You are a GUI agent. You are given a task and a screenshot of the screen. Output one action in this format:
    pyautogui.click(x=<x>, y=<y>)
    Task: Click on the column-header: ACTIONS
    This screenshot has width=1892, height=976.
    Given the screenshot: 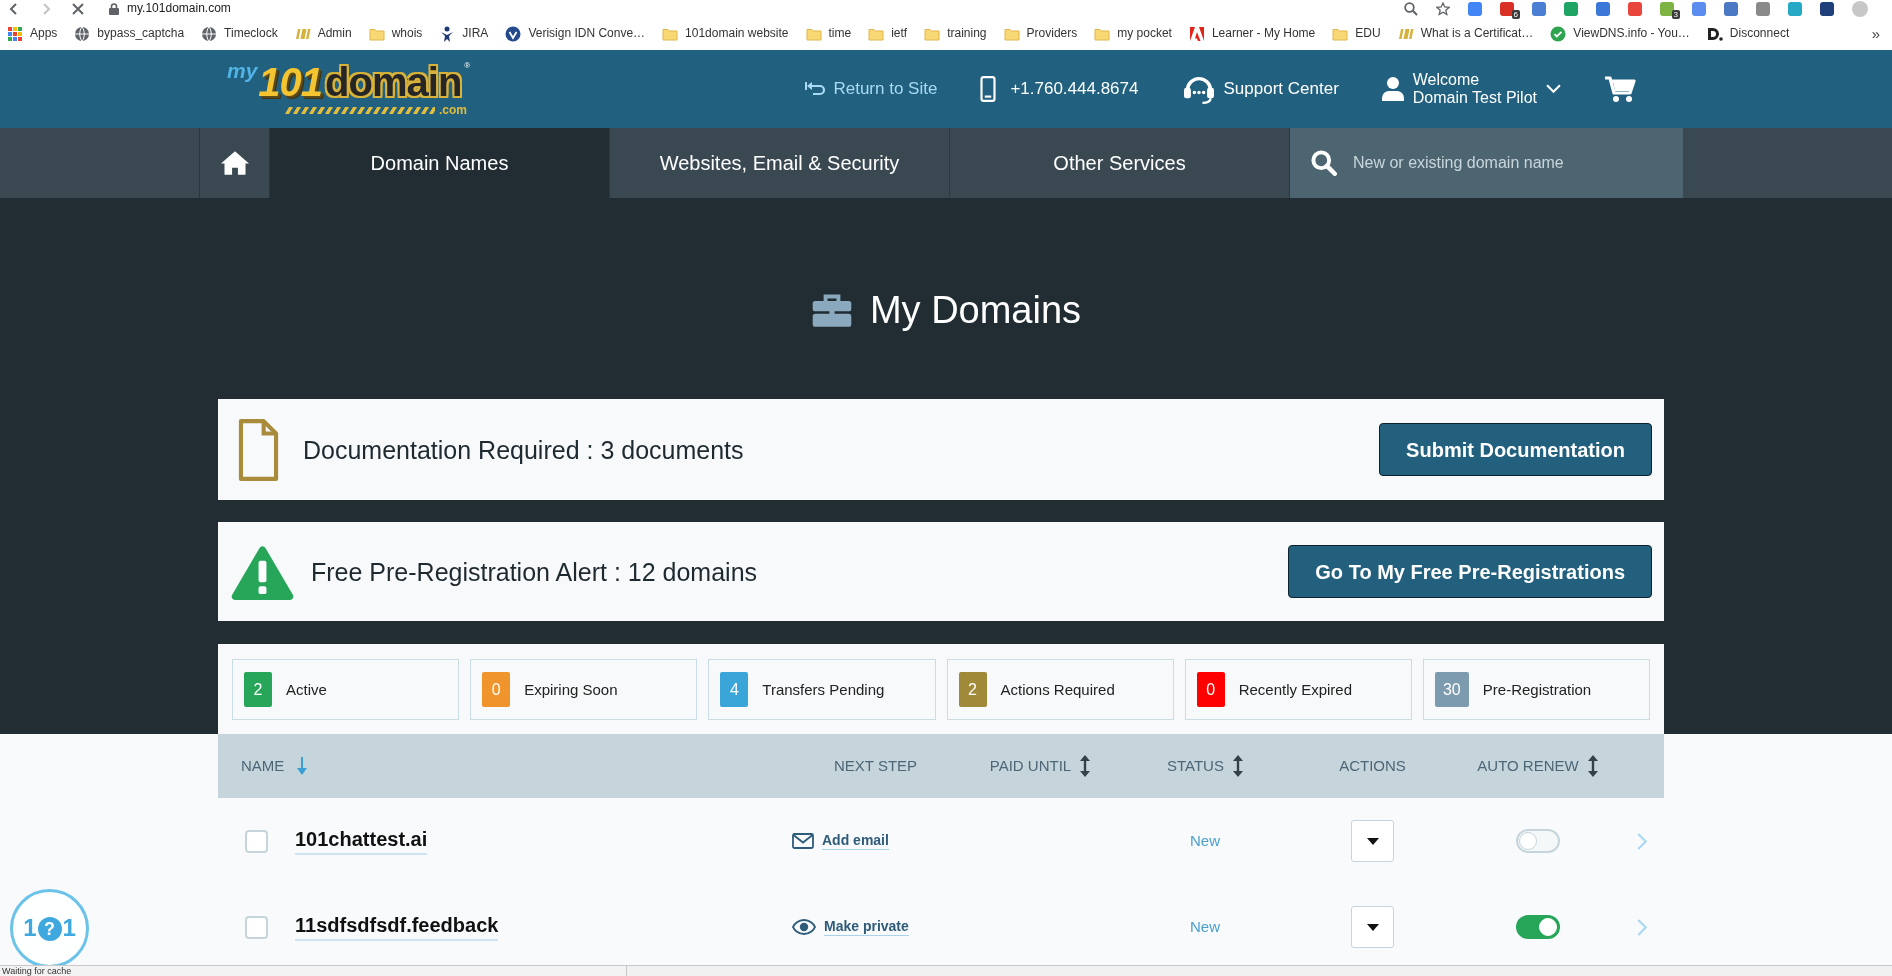 What is the action you would take?
    pyautogui.click(x=1372, y=766)
    